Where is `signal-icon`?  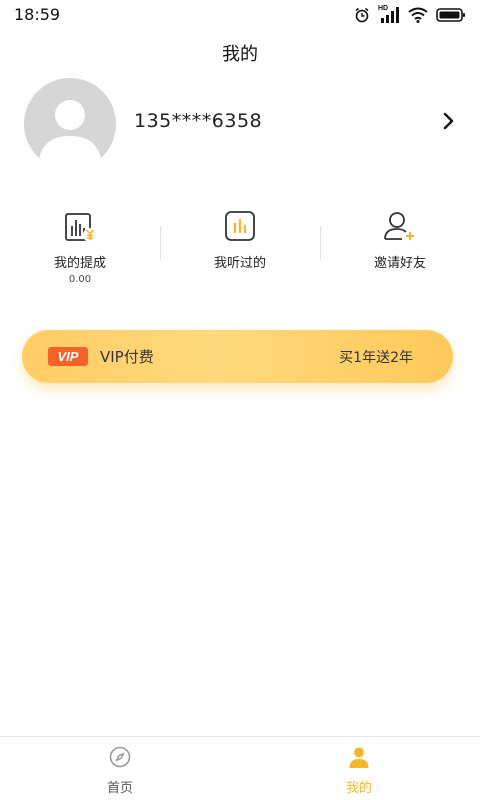 signal-icon is located at coordinates (390, 15).